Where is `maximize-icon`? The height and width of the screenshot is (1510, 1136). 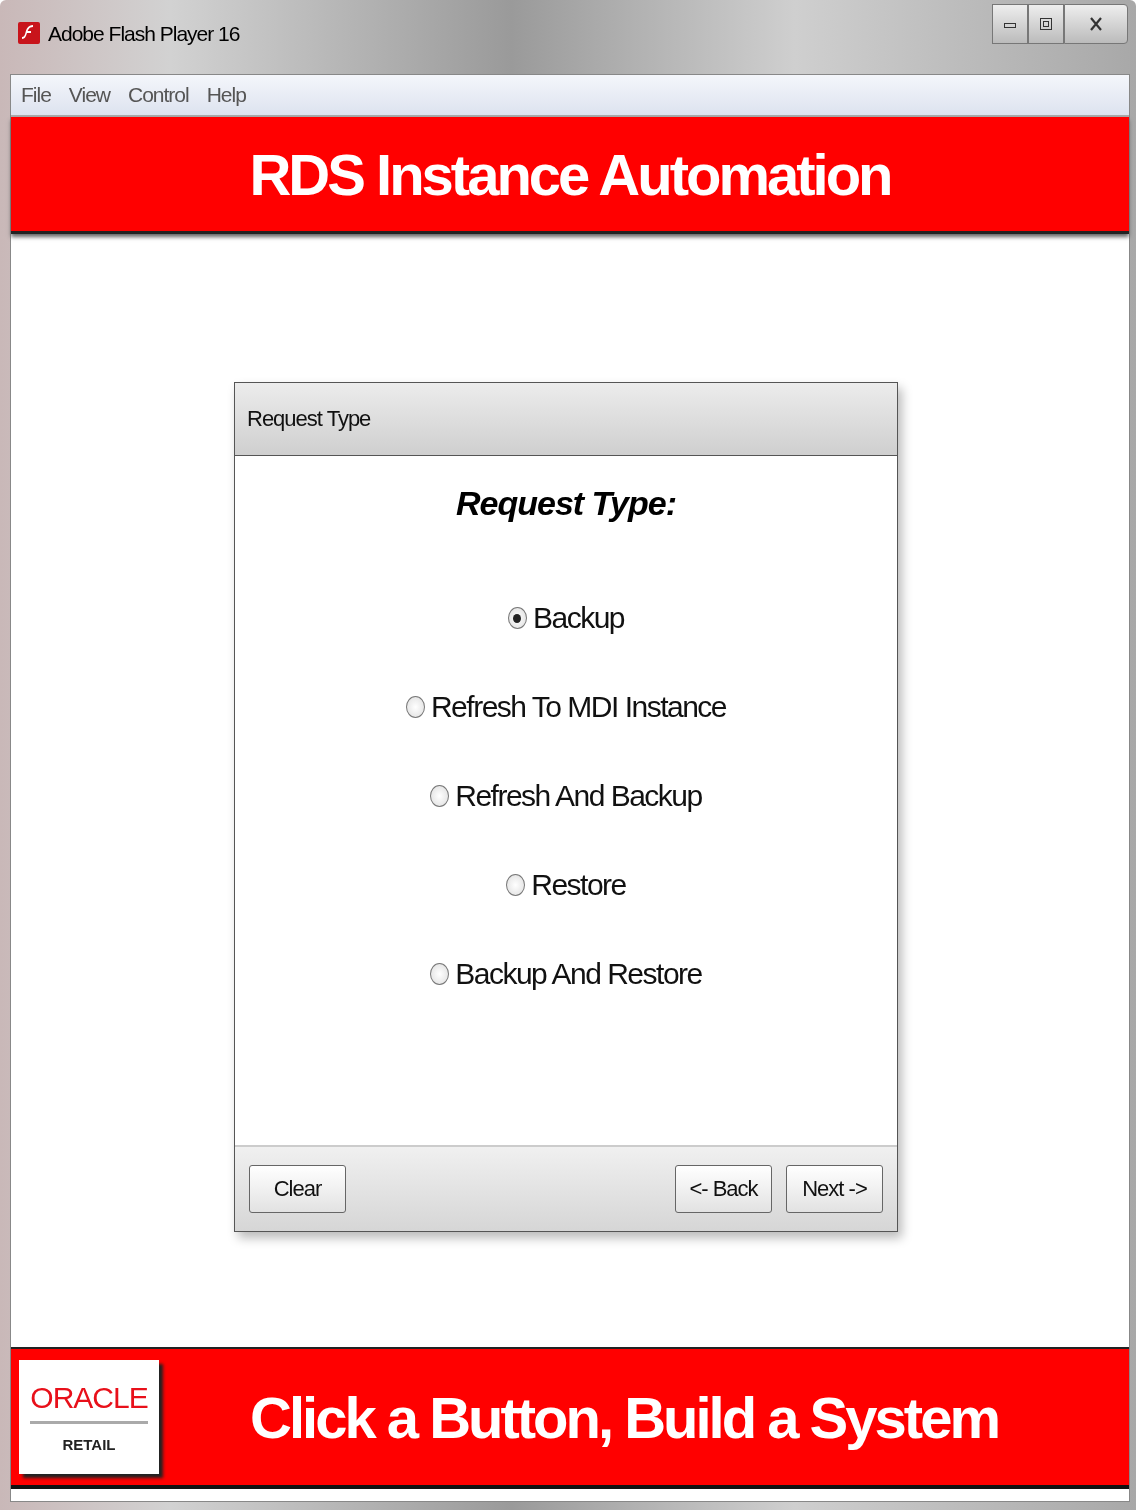 maximize-icon is located at coordinates (1046, 24).